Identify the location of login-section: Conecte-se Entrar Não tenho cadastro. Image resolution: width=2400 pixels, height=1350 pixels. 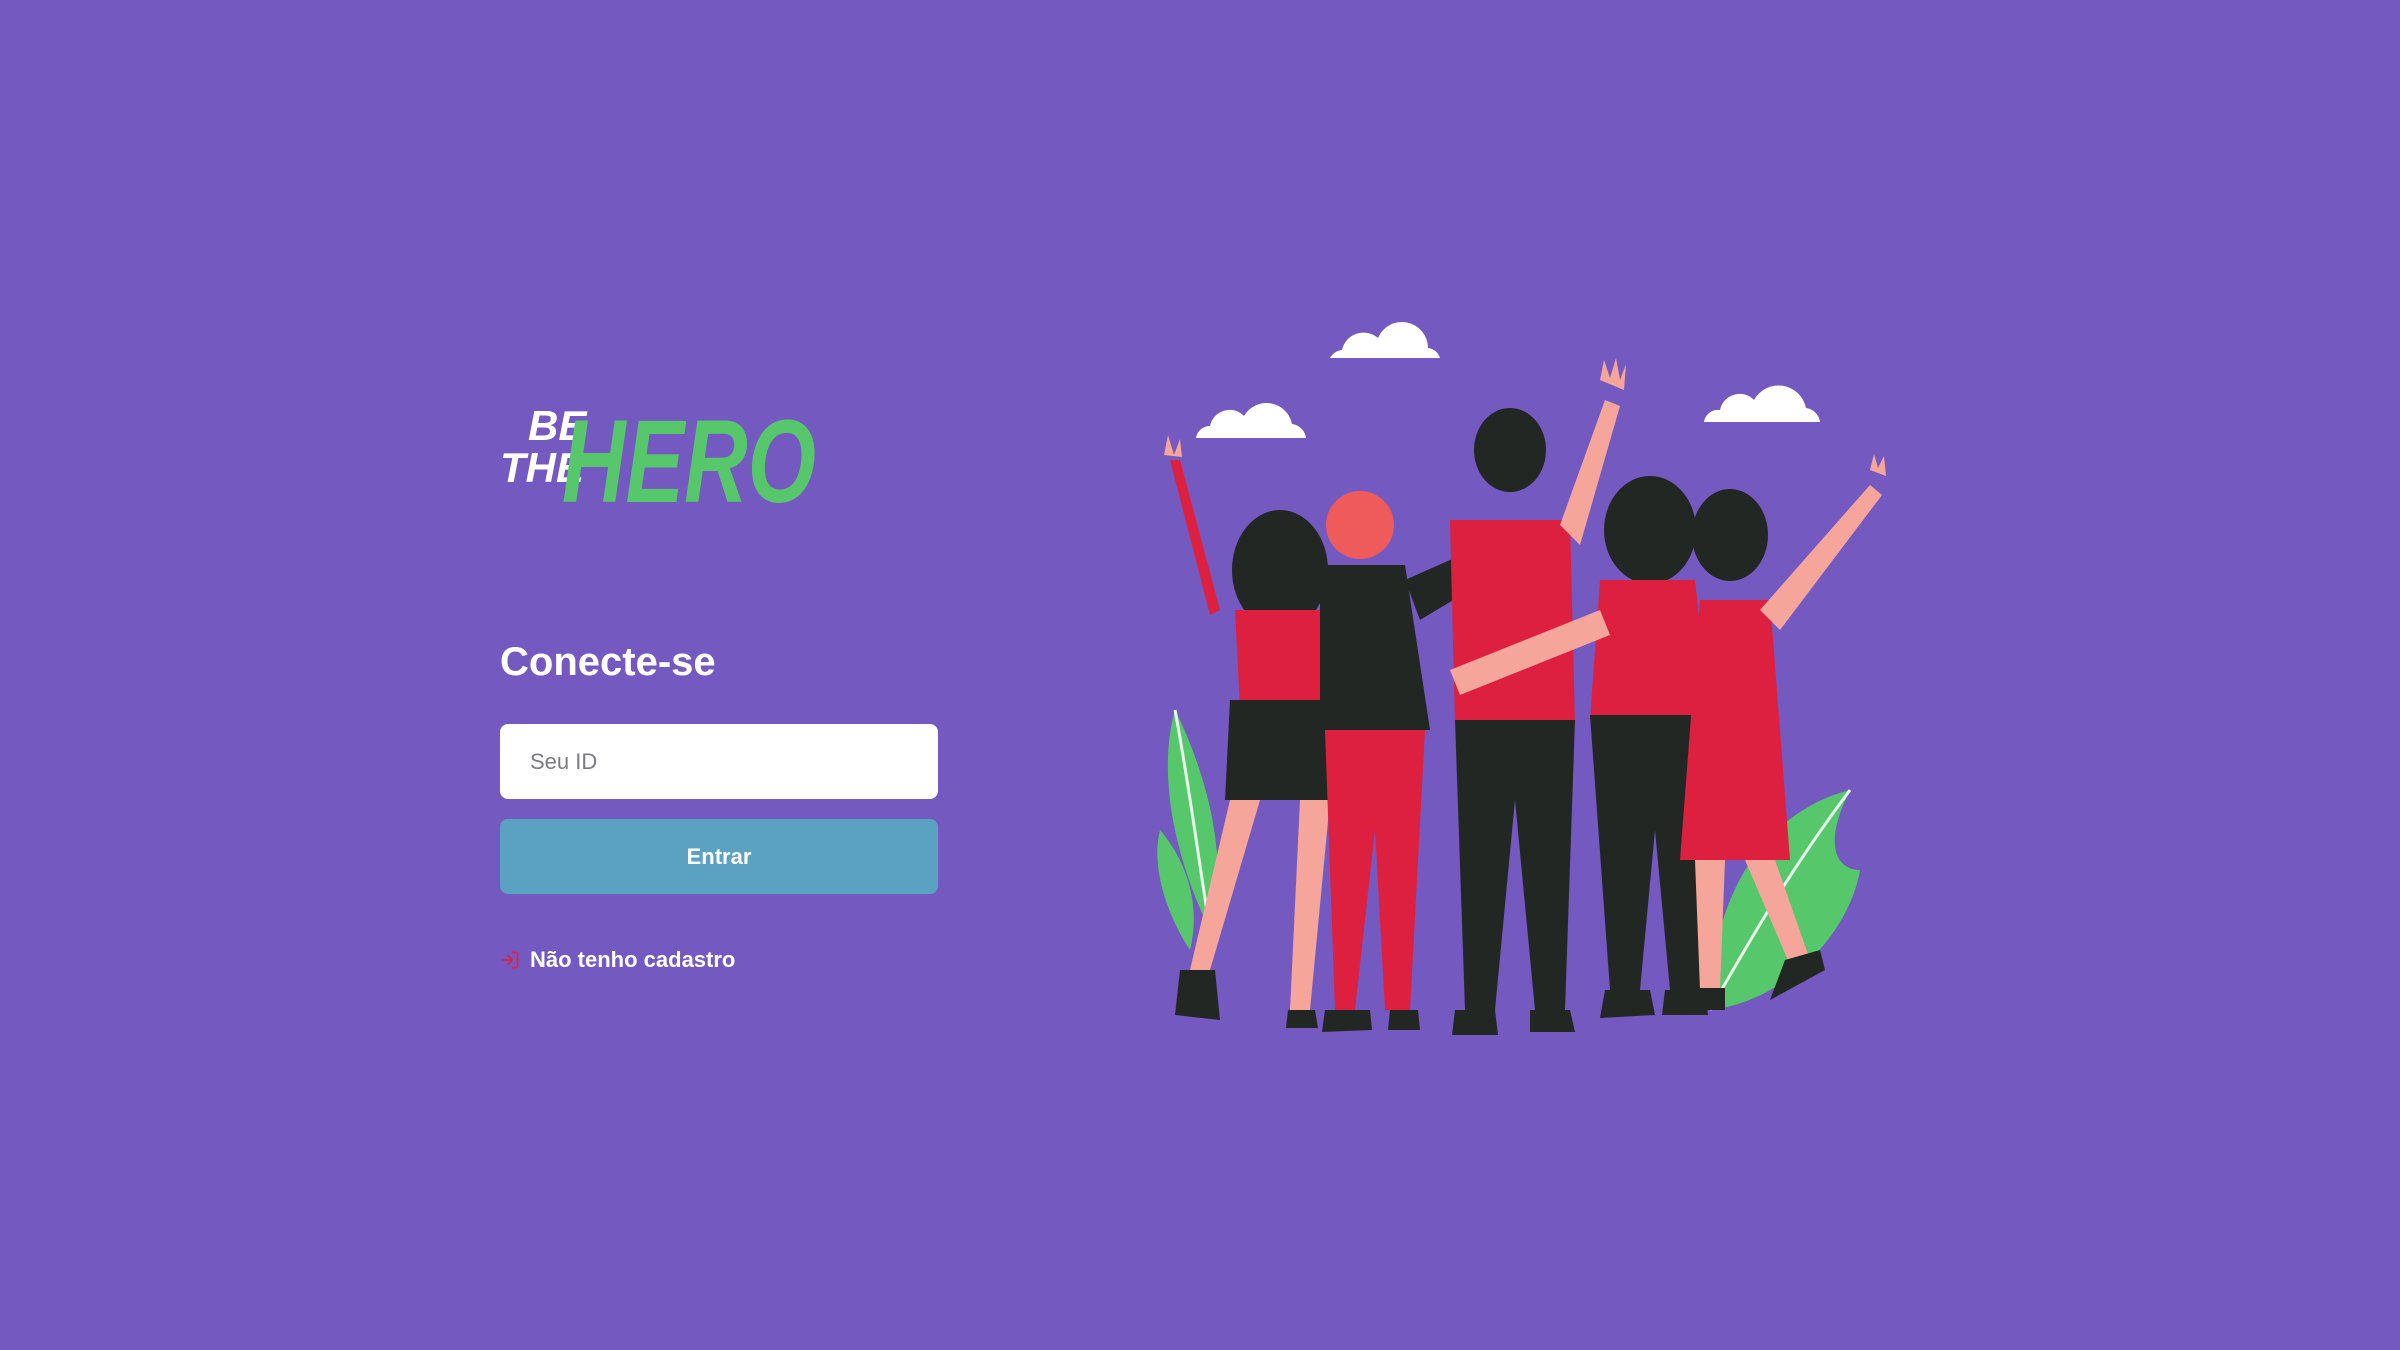
(719, 803).